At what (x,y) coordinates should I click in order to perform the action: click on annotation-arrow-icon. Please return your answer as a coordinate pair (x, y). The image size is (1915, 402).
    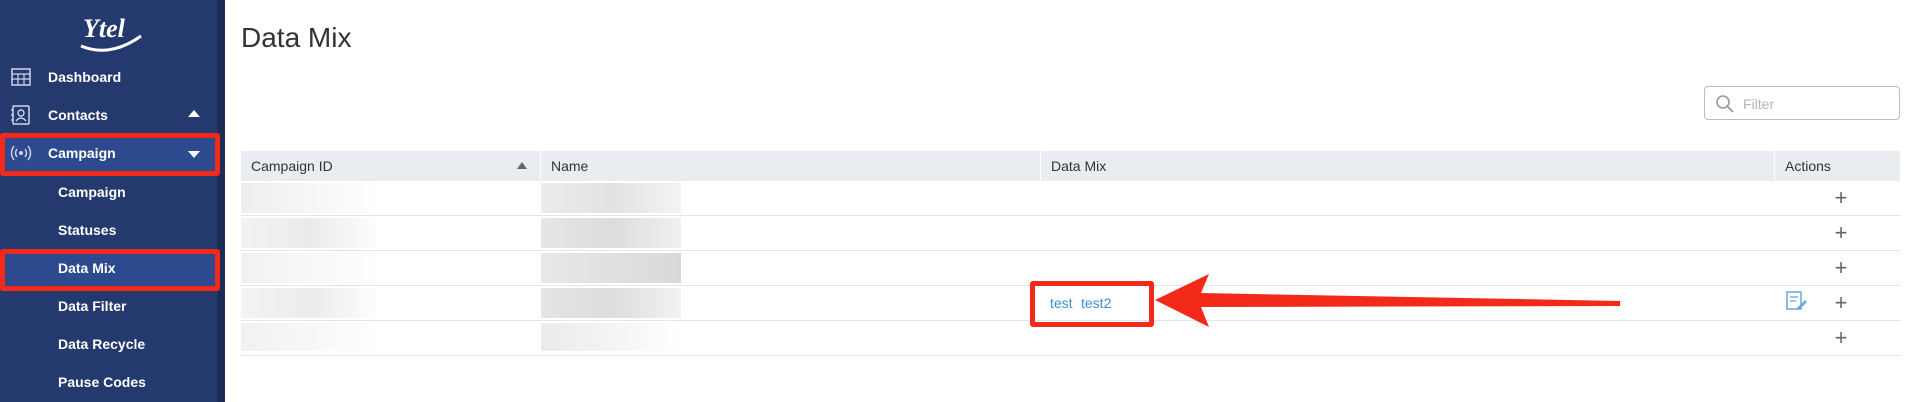
    Looking at the image, I should click on (1387, 300).